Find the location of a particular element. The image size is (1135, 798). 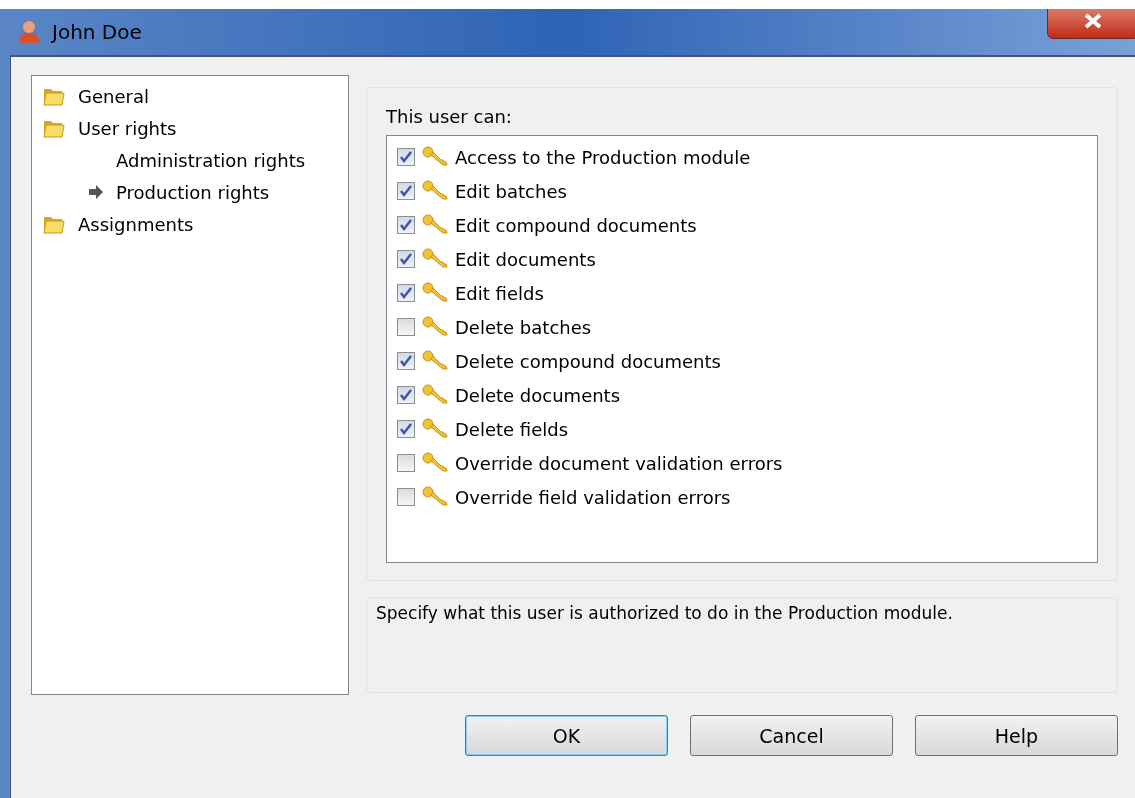

user-icon is located at coordinates (29, 32).